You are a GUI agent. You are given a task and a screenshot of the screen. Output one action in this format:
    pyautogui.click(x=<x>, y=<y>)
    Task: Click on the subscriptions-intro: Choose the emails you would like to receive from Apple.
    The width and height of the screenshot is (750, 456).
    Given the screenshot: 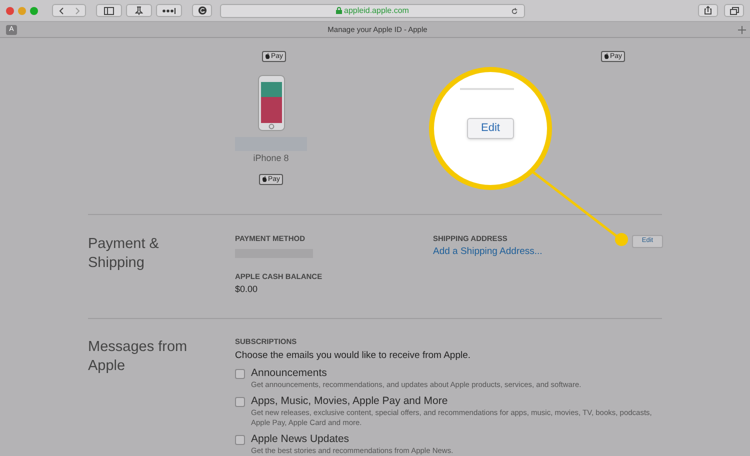 What is the action you would take?
    pyautogui.click(x=353, y=356)
    